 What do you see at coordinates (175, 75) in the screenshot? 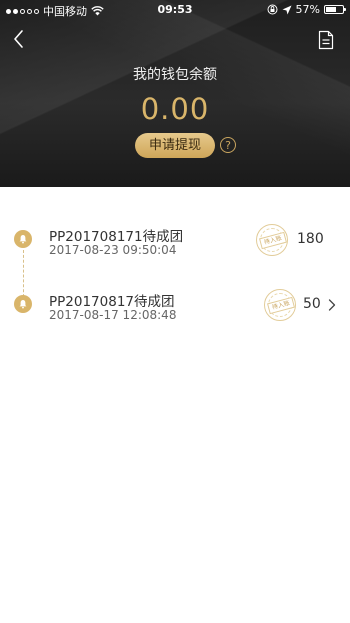
I see `balance-label: 我的钱包余额` at bounding box center [175, 75].